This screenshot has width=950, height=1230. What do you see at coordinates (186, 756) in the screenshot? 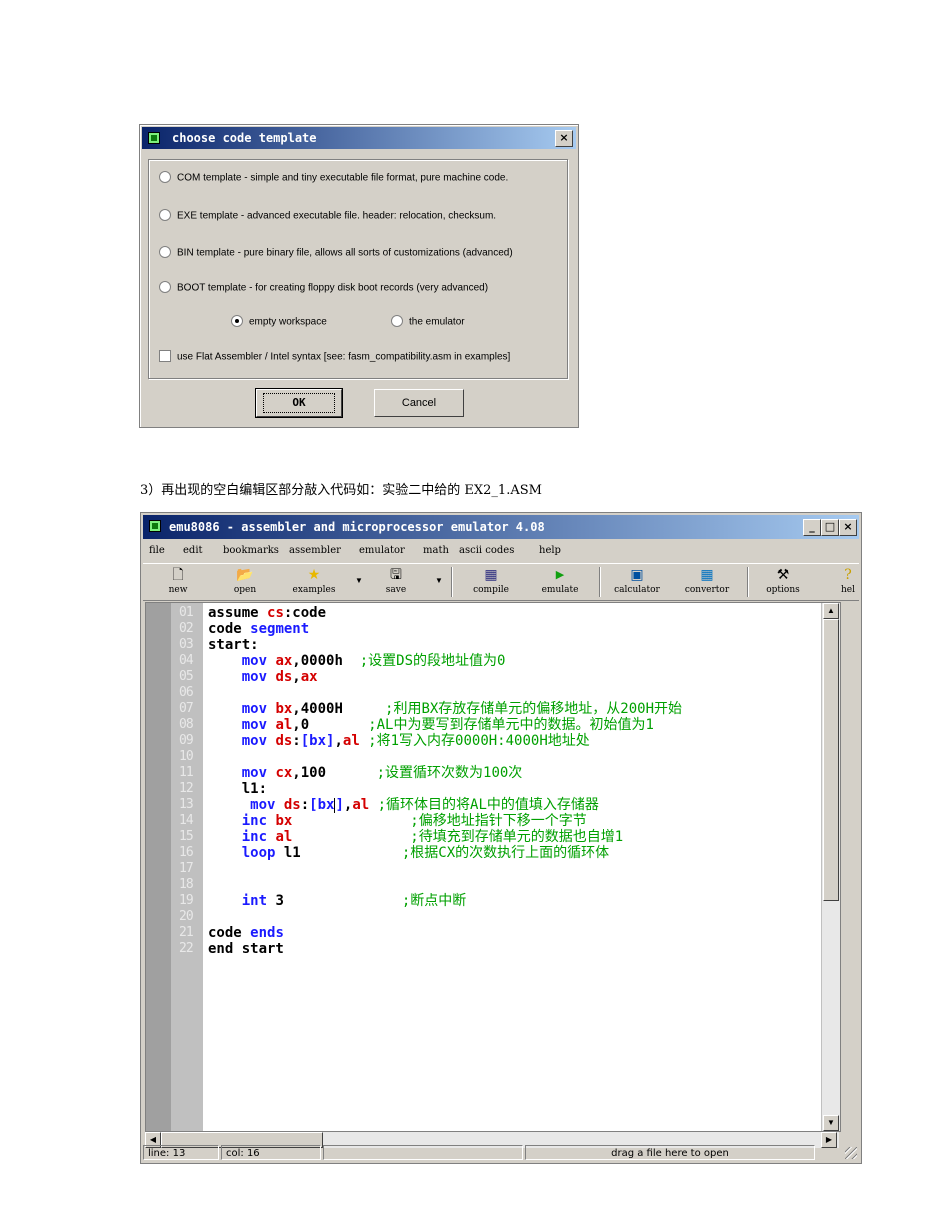
I see `line-number: 10` at bounding box center [186, 756].